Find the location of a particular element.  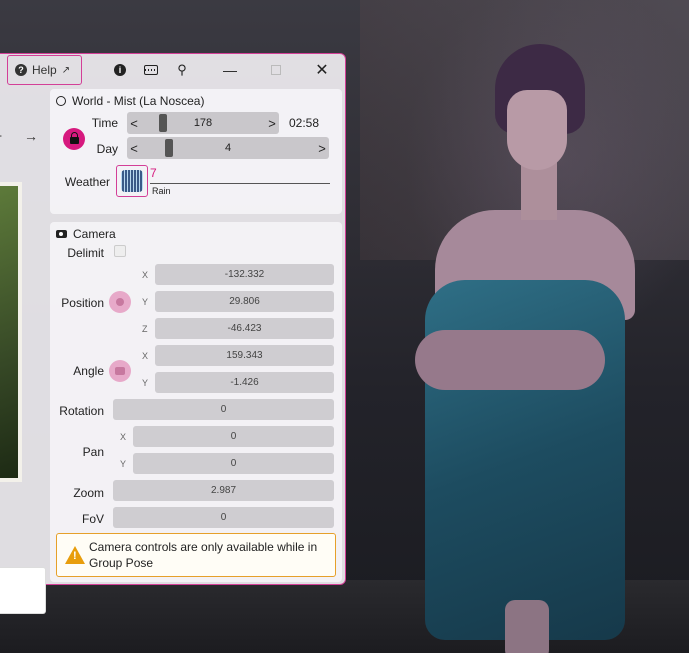

question-icon: ? is located at coordinates (21, 70).